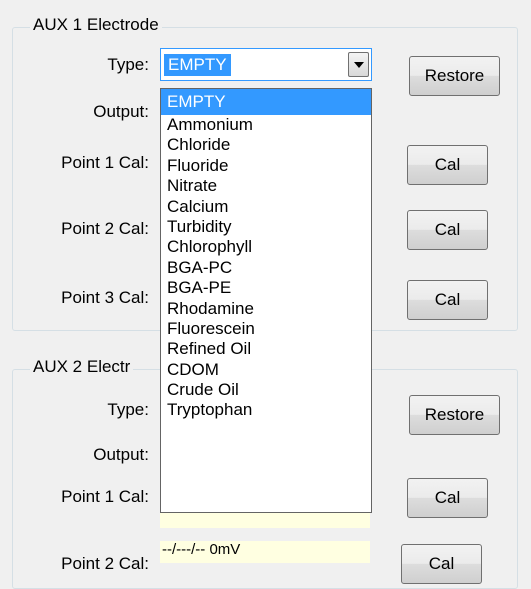  I want to click on dropdown-arrow-button, so click(358, 64).